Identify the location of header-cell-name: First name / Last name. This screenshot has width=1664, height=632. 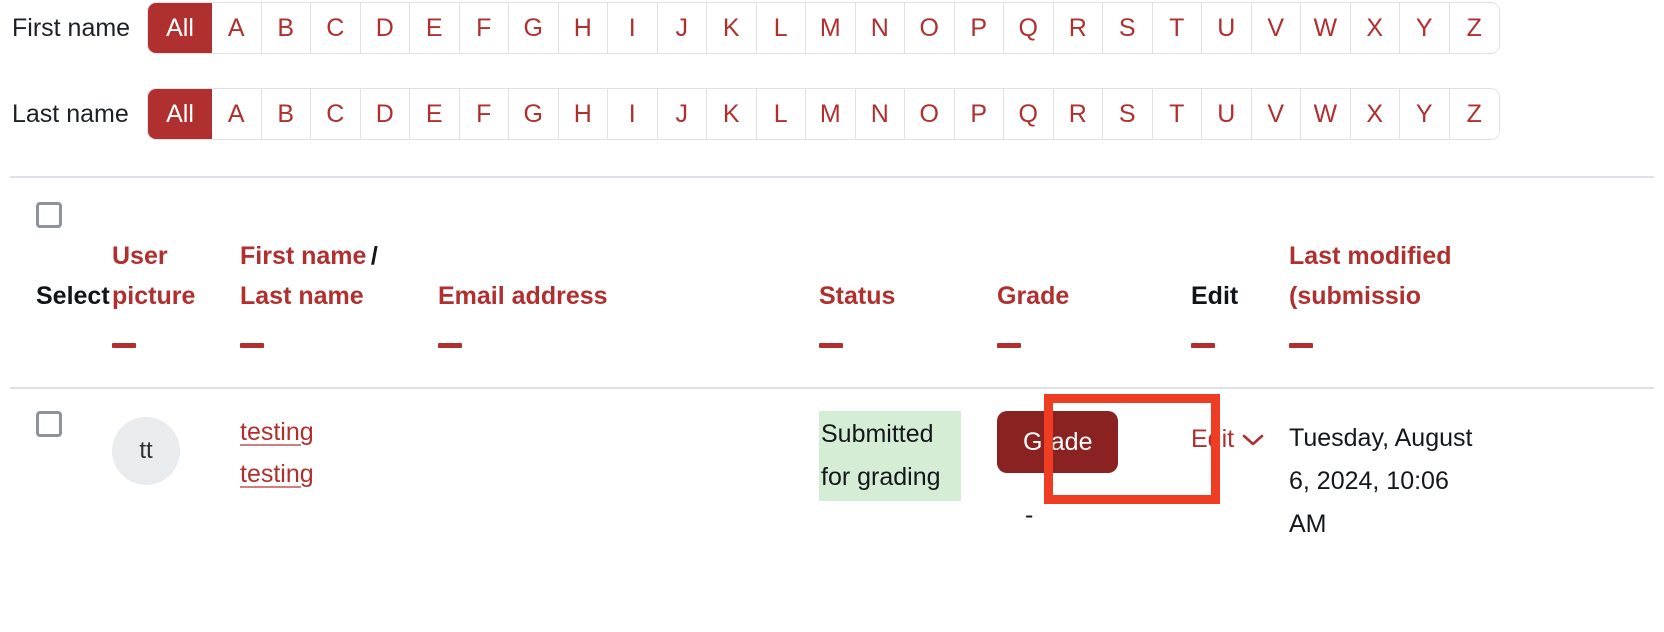
(339, 276).